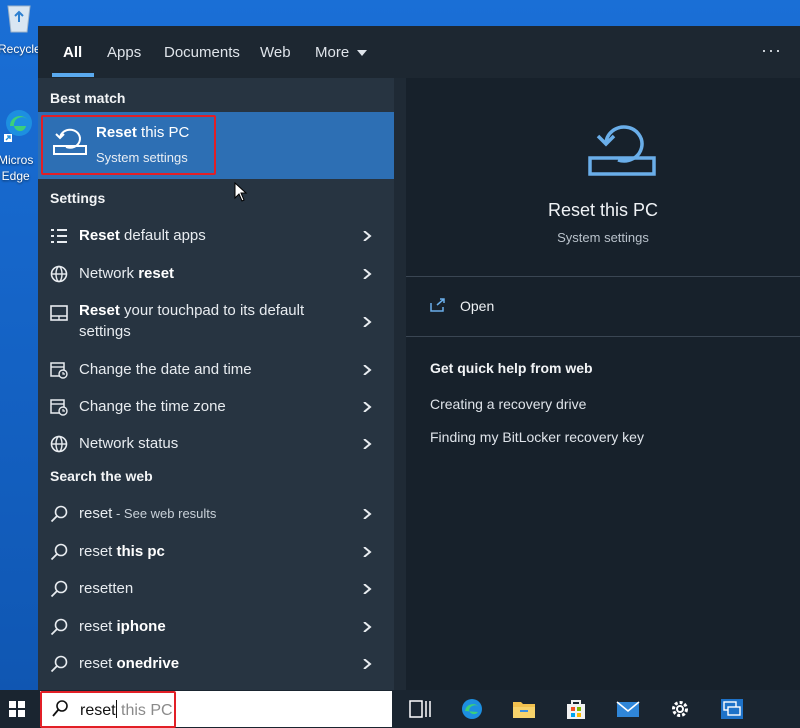 The width and height of the screenshot is (800, 728). What do you see at coordinates (241, 192) in the screenshot?
I see `mouse-cursor-icon` at bounding box center [241, 192].